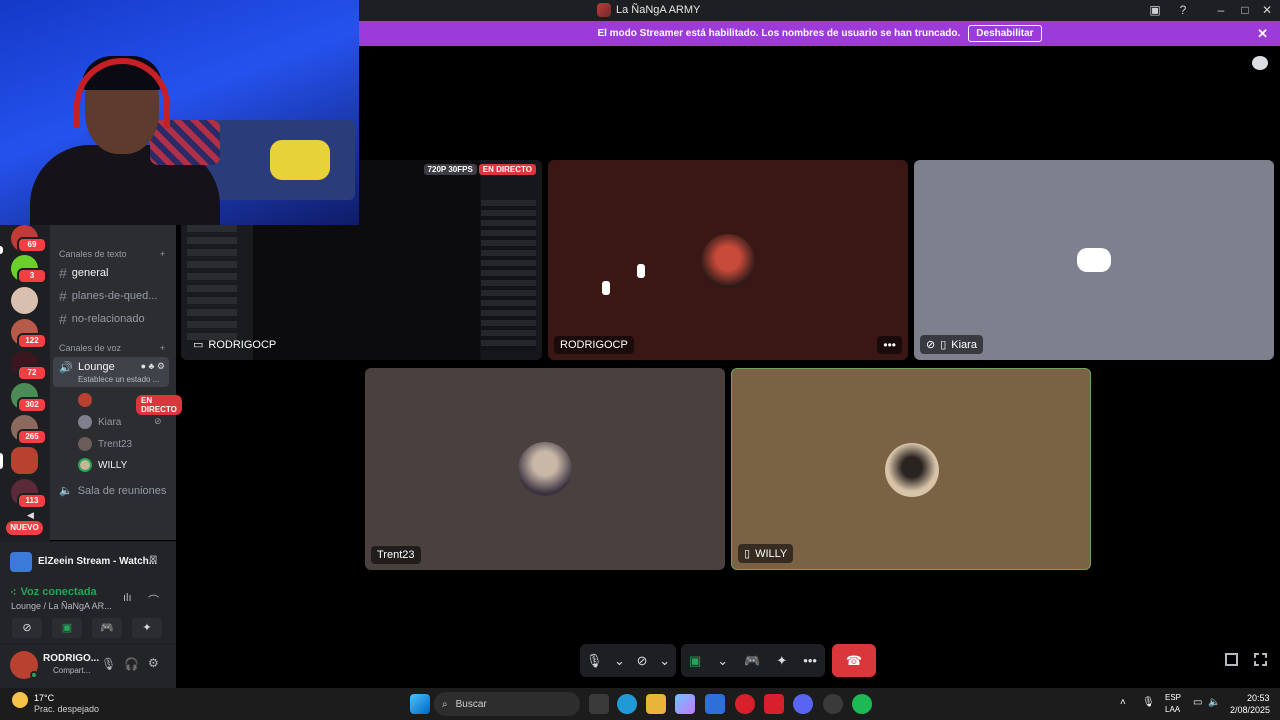 This screenshot has height=720, width=1280. I want to click on opera-icon, so click(745, 704).